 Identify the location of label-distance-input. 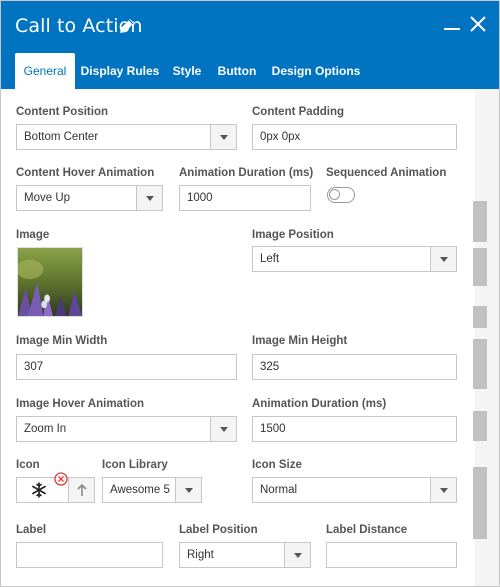
(391, 555).